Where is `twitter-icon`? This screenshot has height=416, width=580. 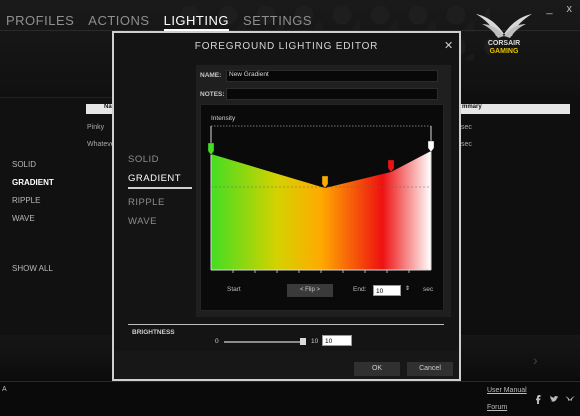
twitter-icon is located at coordinates (554, 399).